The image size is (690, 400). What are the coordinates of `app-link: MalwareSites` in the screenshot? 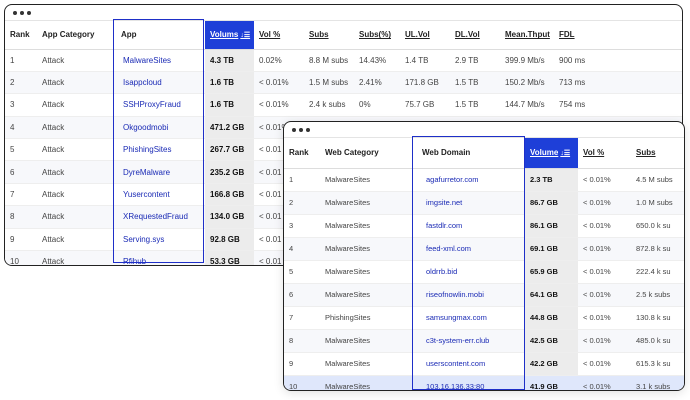 It's located at (160, 60).